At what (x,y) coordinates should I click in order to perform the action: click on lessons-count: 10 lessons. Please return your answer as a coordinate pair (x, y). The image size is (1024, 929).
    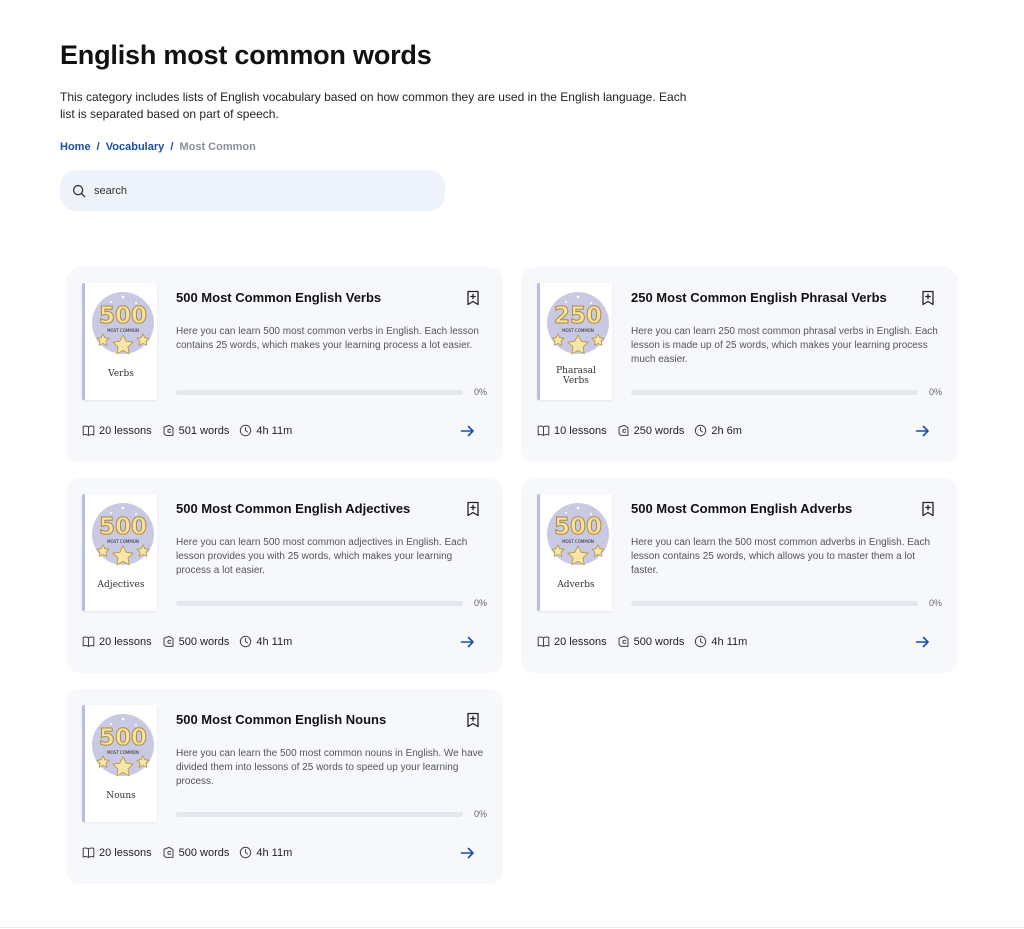
    Looking at the image, I should click on (580, 430).